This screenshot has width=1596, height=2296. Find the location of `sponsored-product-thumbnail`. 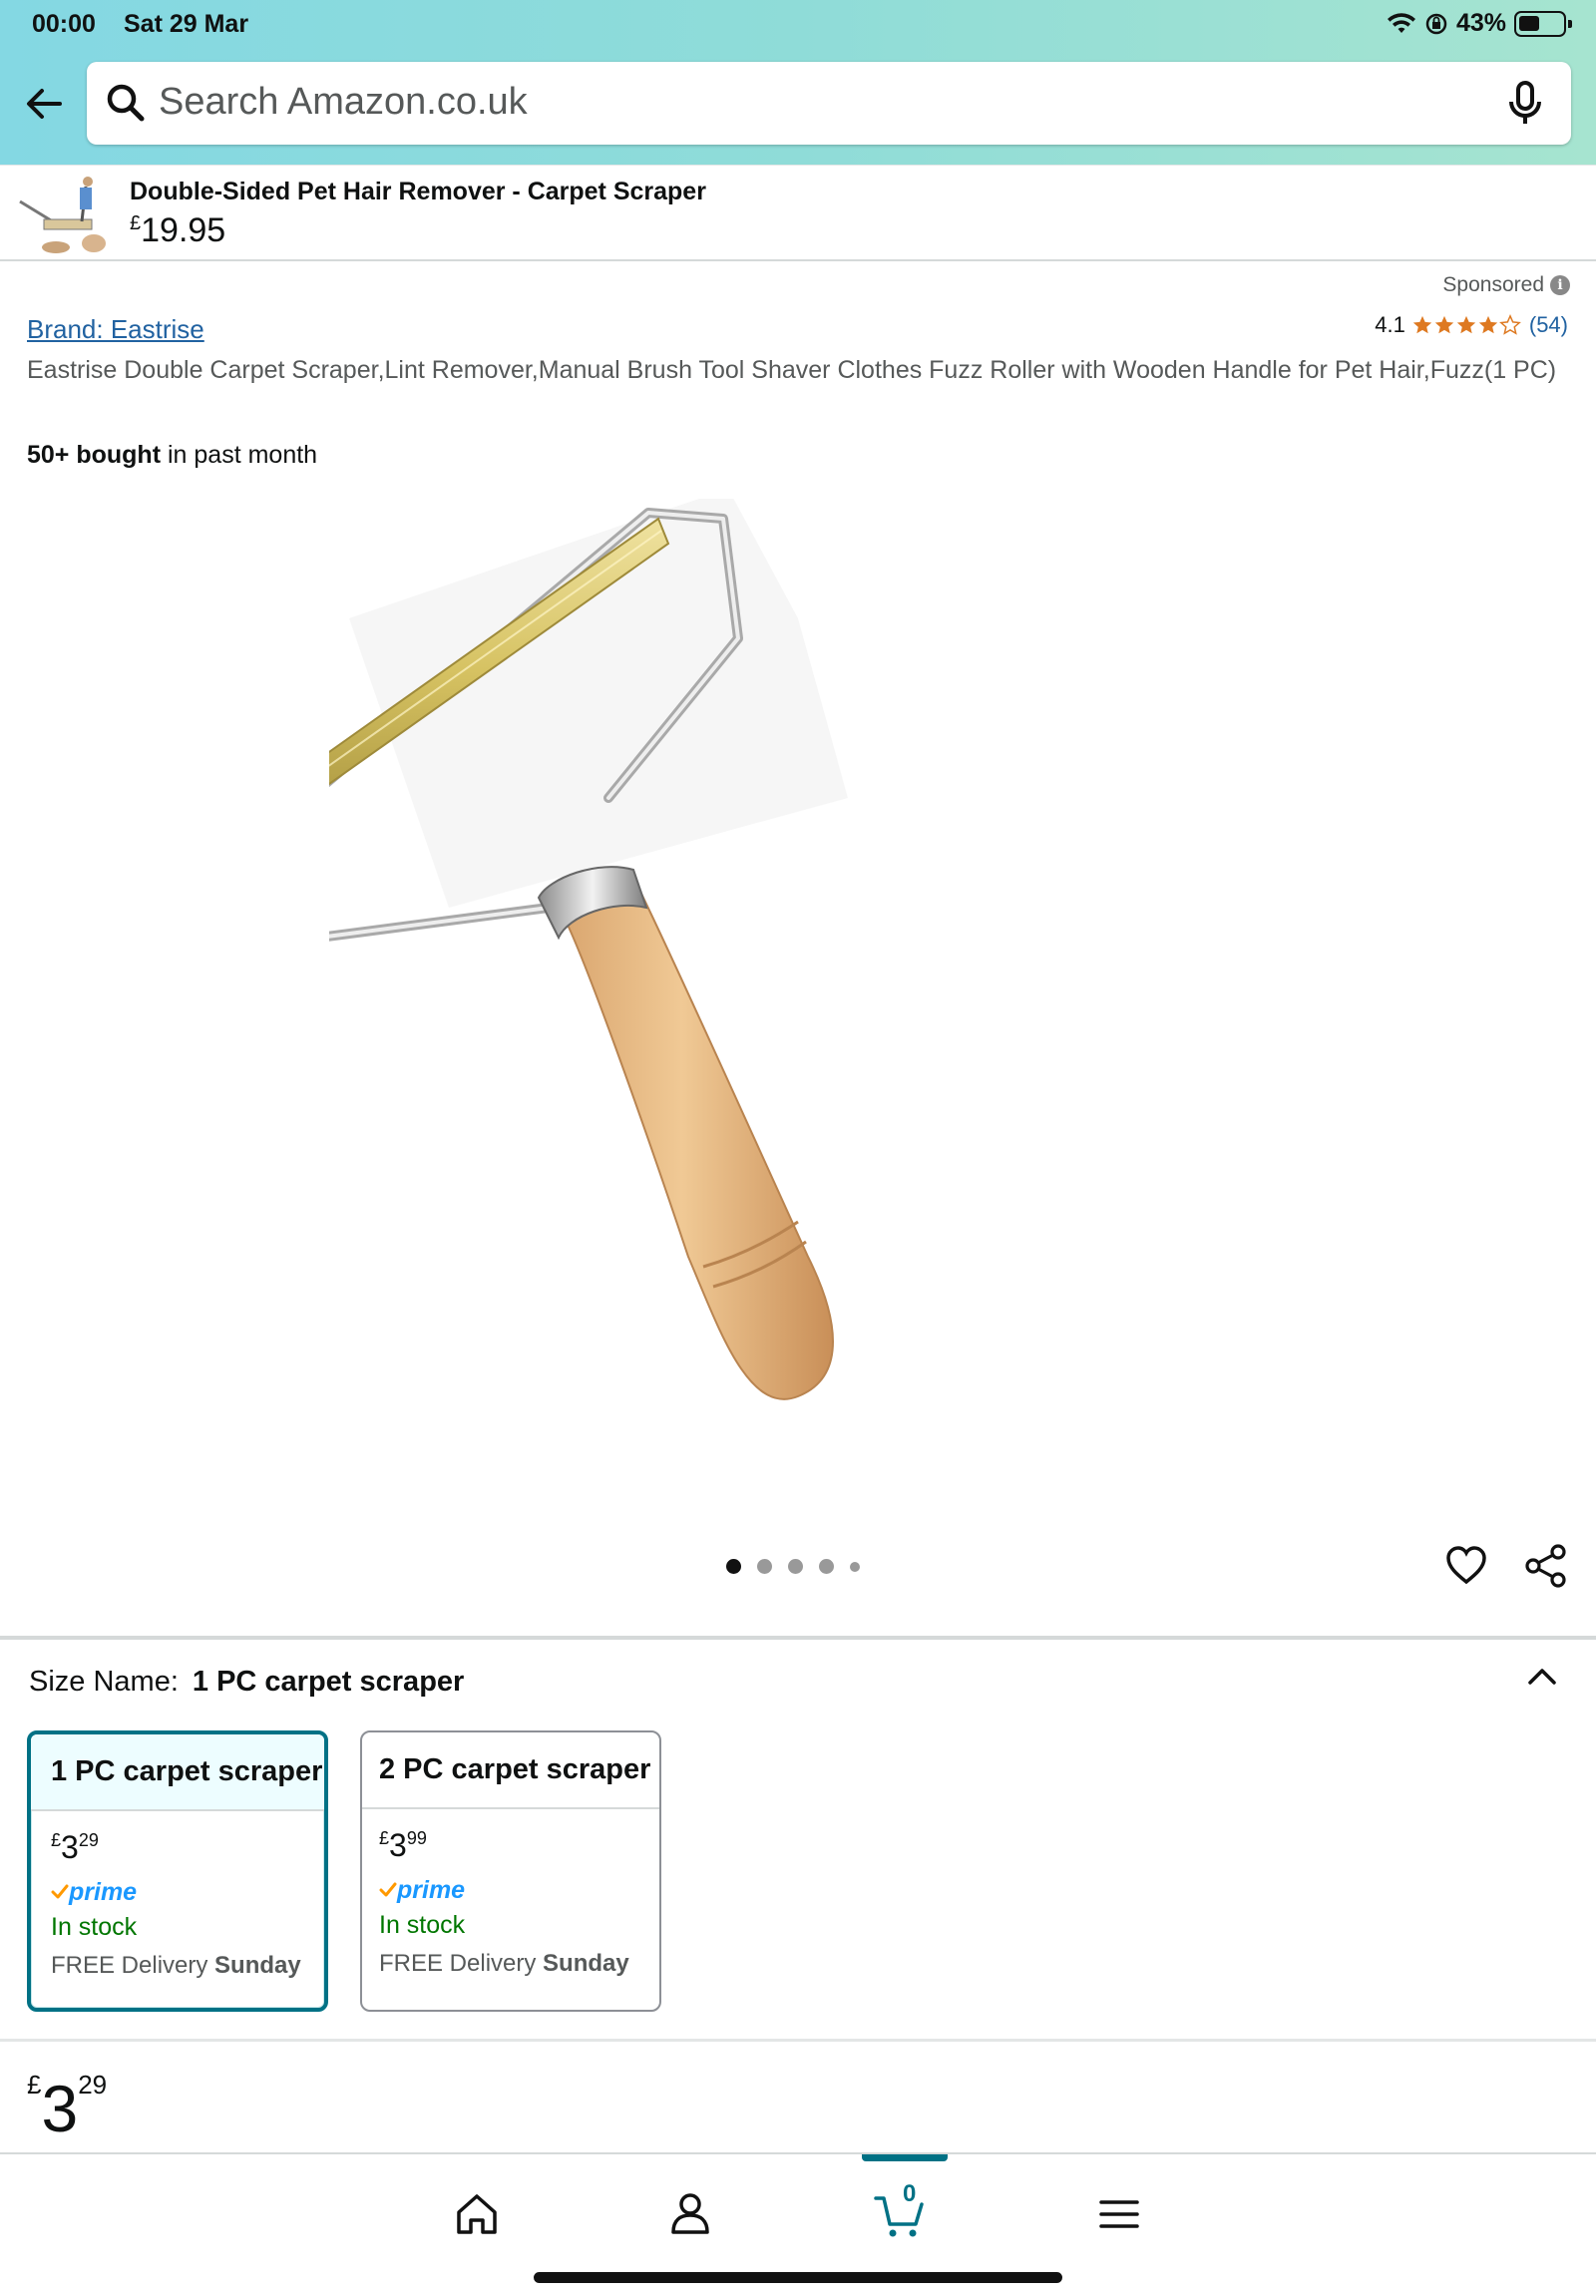

sponsored-product-thumbnail is located at coordinates (62, 215).